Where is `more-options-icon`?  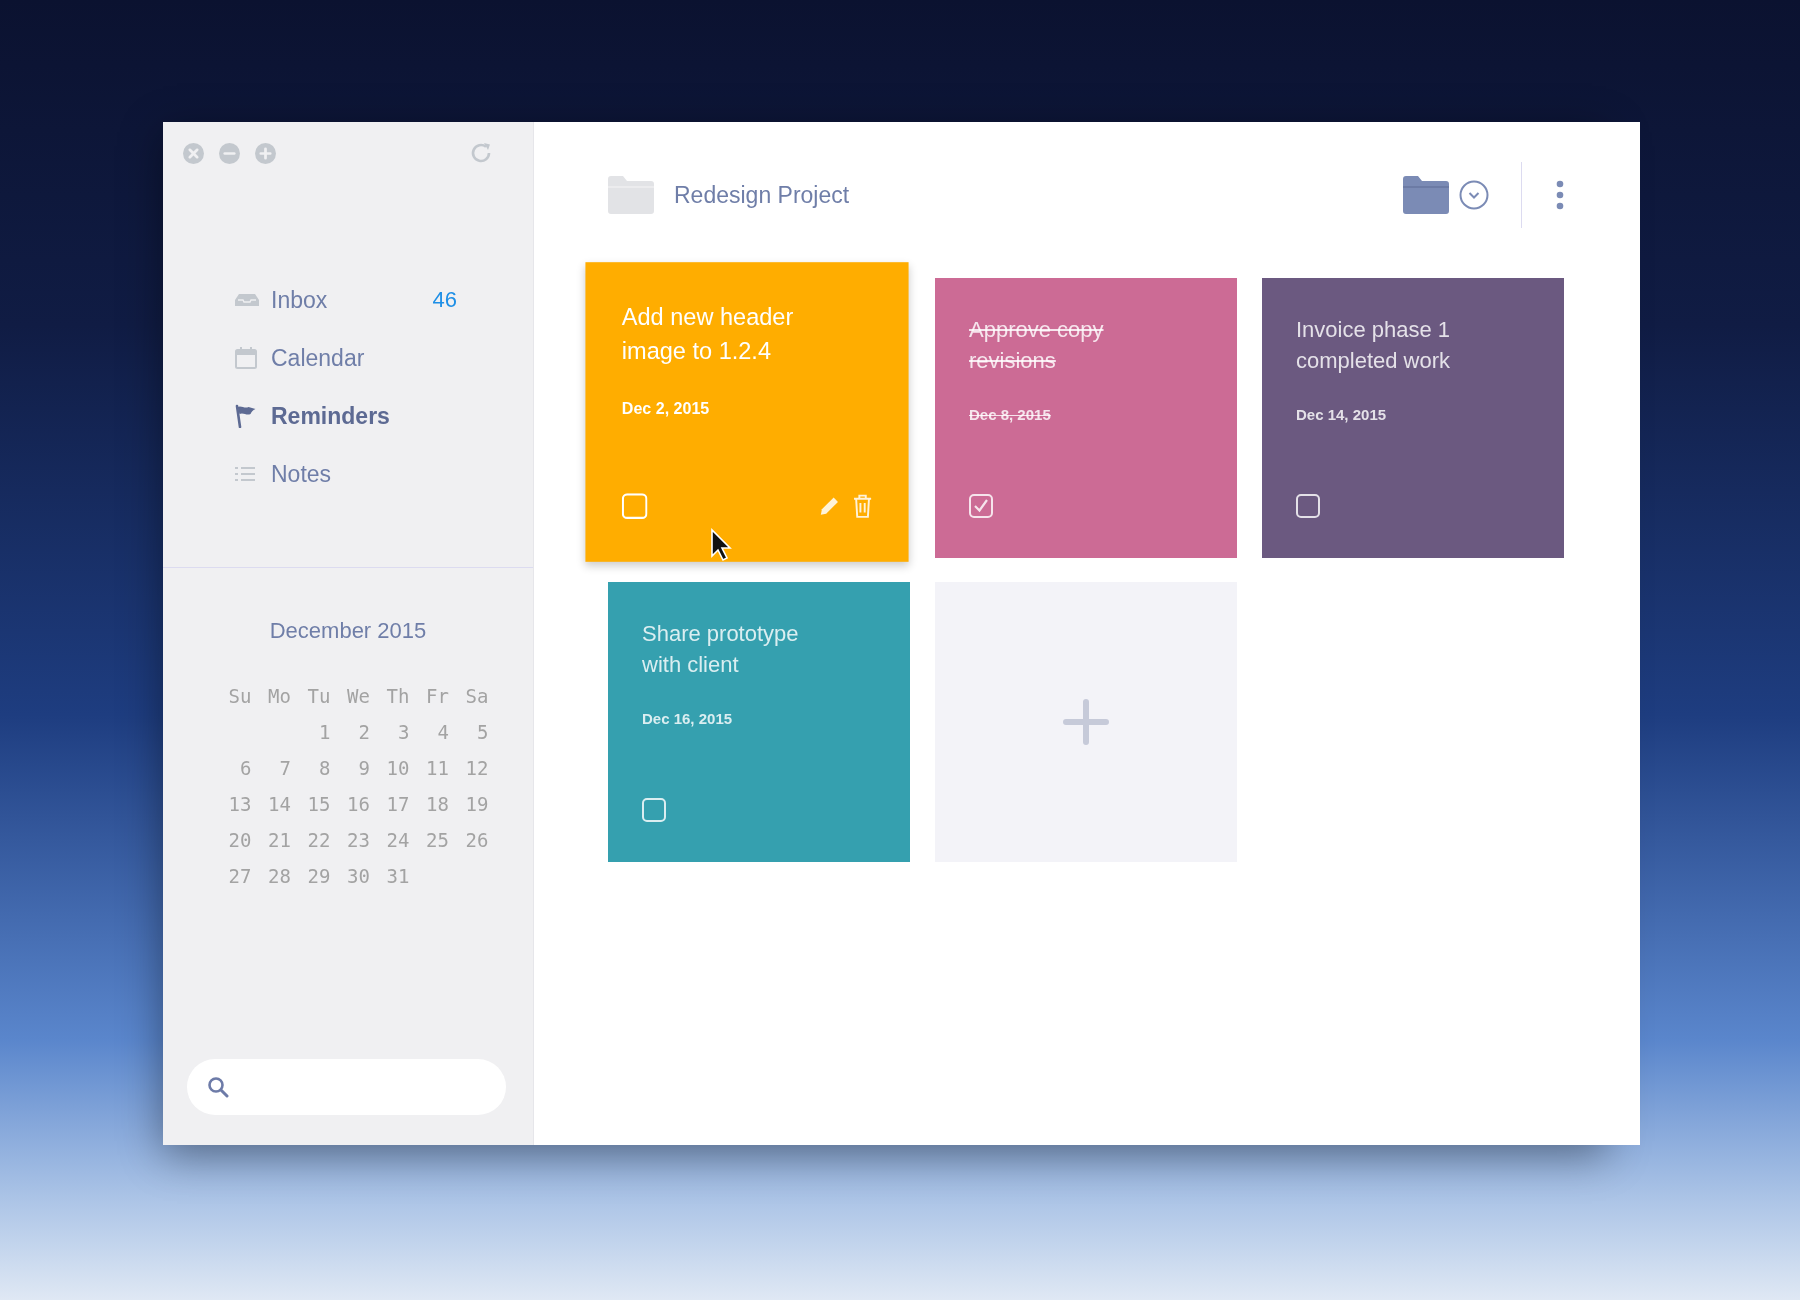
more-options-icon is located at coordinates (1560, 195).